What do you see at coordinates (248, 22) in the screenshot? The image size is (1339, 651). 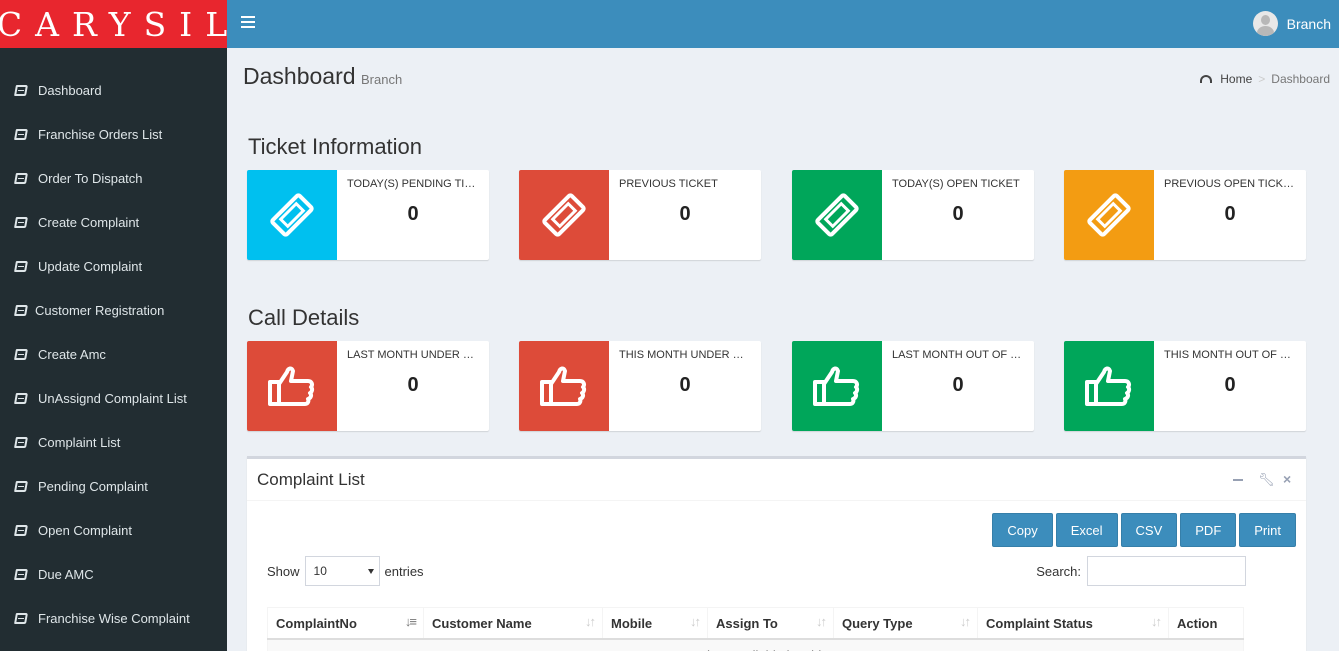 I see `bars-icon` at bounding box center [248, 22].